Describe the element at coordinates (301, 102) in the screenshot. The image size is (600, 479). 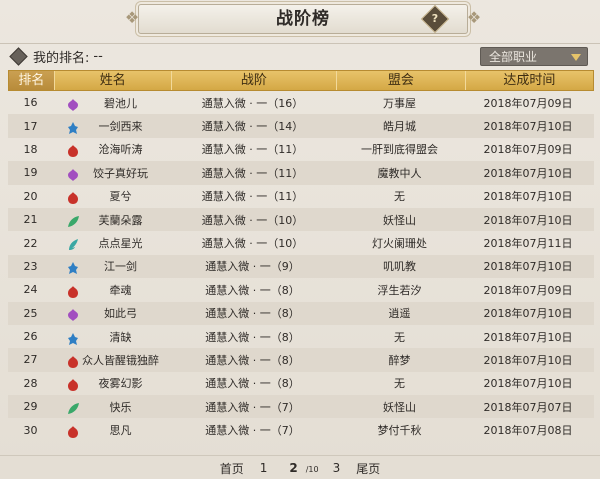
I see `table-row: 16 碧池儿 通慧入微 · 一（16） 万事屋 2018年07月09日` at that location.